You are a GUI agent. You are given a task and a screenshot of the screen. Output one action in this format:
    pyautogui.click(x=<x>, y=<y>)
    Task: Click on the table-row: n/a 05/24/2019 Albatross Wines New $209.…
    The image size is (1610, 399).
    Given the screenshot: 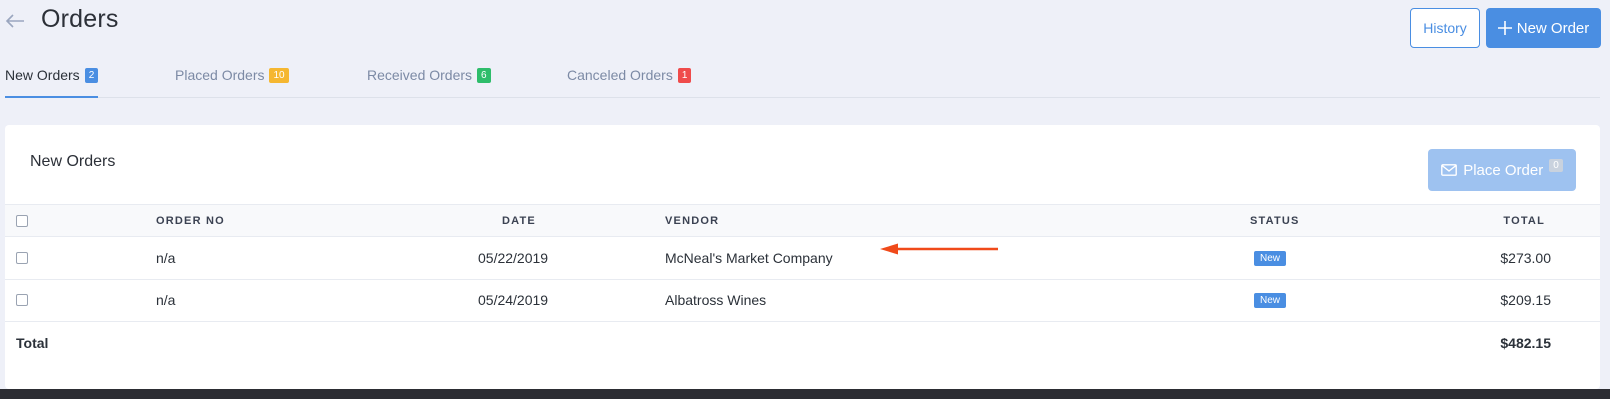 What is the action you would take?
    pyautogui.click(x=802, y=300)
    